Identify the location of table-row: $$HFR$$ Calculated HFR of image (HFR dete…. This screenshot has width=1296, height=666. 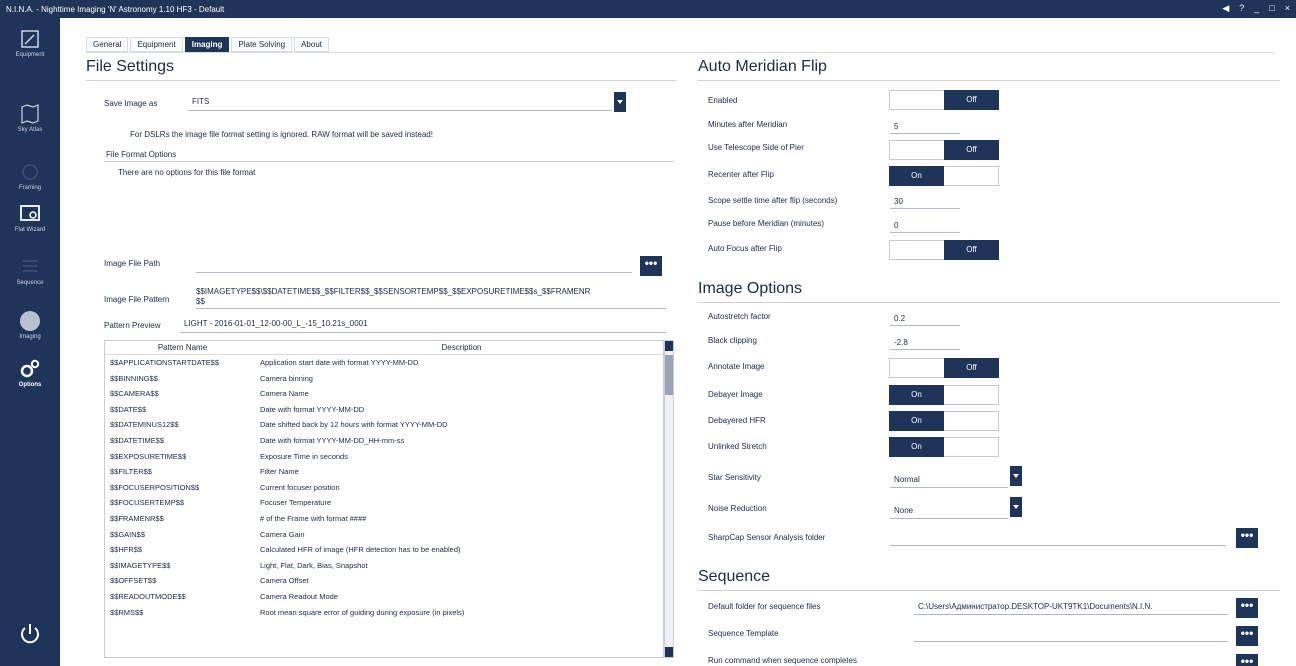
(384, 550).